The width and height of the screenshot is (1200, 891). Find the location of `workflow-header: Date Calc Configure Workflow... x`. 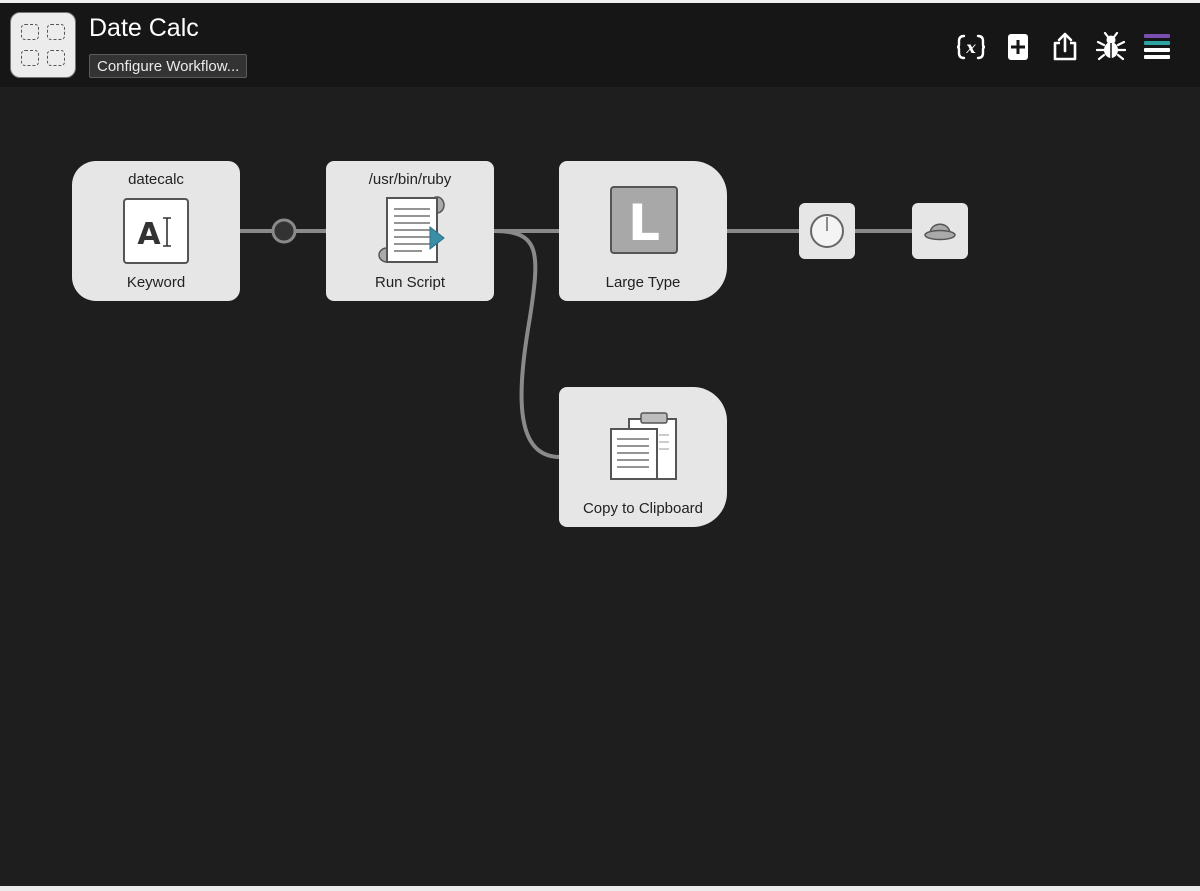

workflow-header: Date Calc Configure Workflow... x is located at coordinates (600, 45).